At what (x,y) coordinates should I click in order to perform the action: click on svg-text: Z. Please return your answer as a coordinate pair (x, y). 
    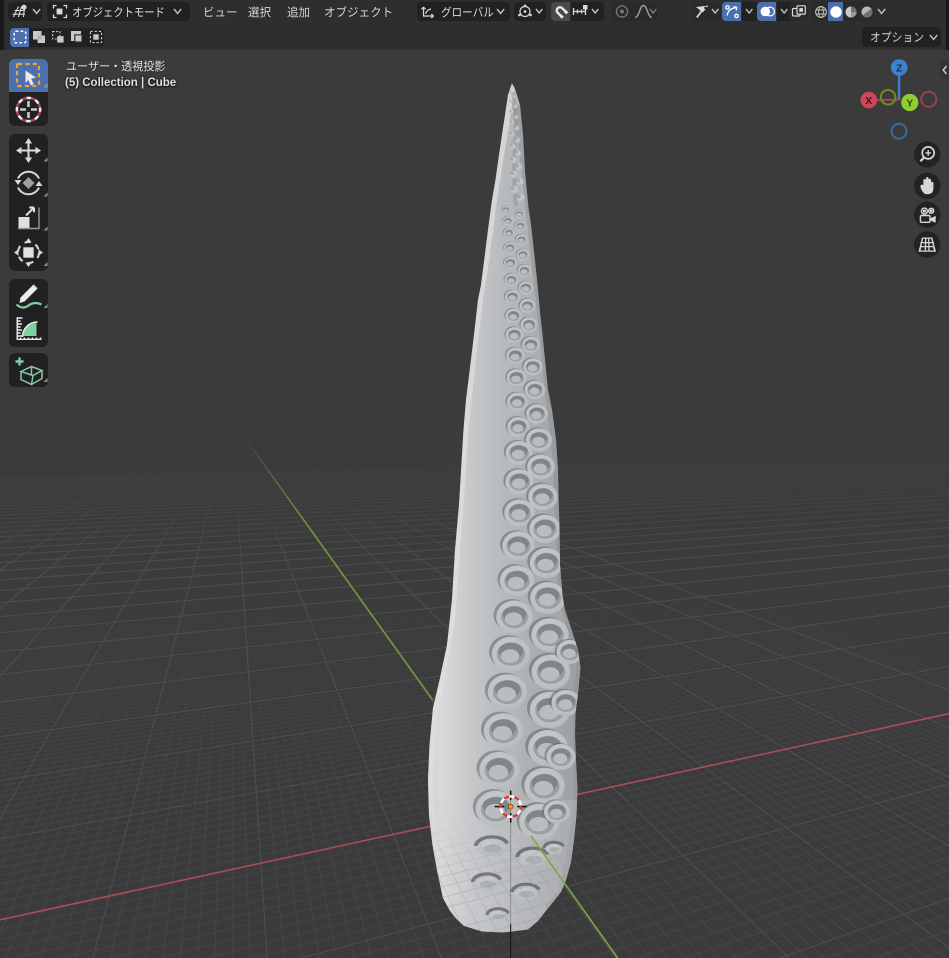
    Looking at the image, I should click on (899, 69).